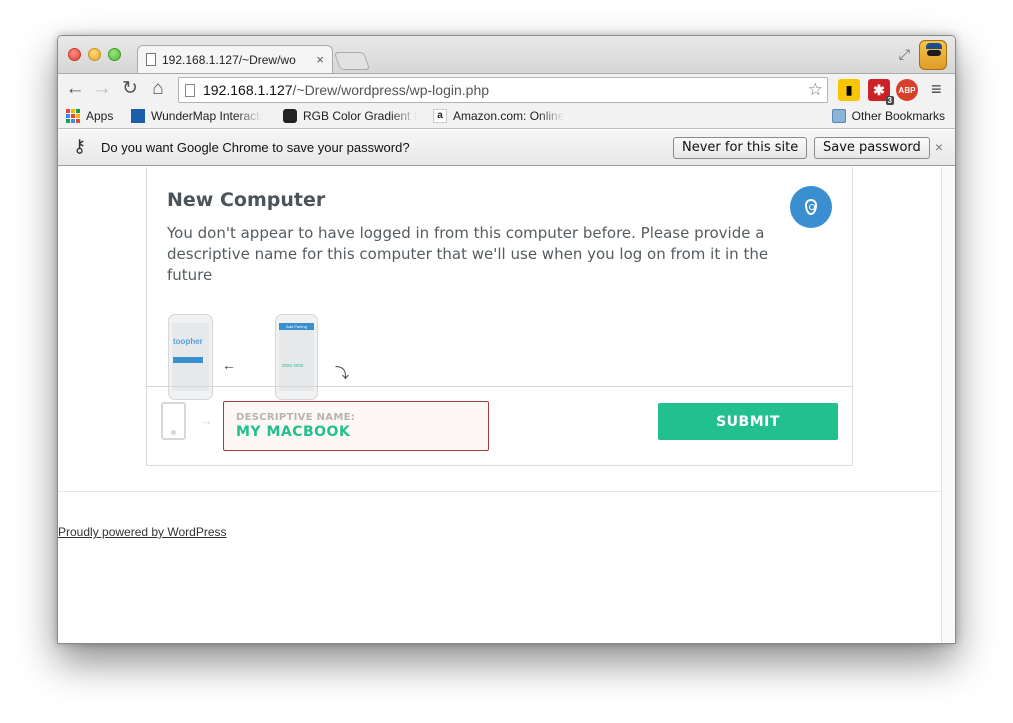  I want to click on arrow-right-icon: →, so click(206, 420).